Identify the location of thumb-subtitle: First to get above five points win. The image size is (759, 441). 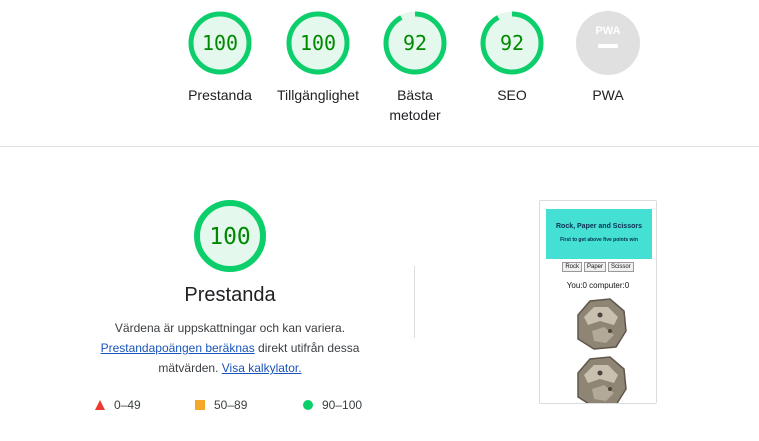
(599, 240).